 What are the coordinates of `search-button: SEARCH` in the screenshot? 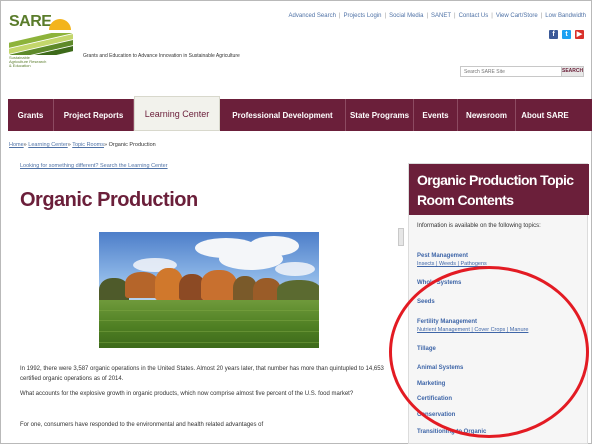 It's located at (572, 71).